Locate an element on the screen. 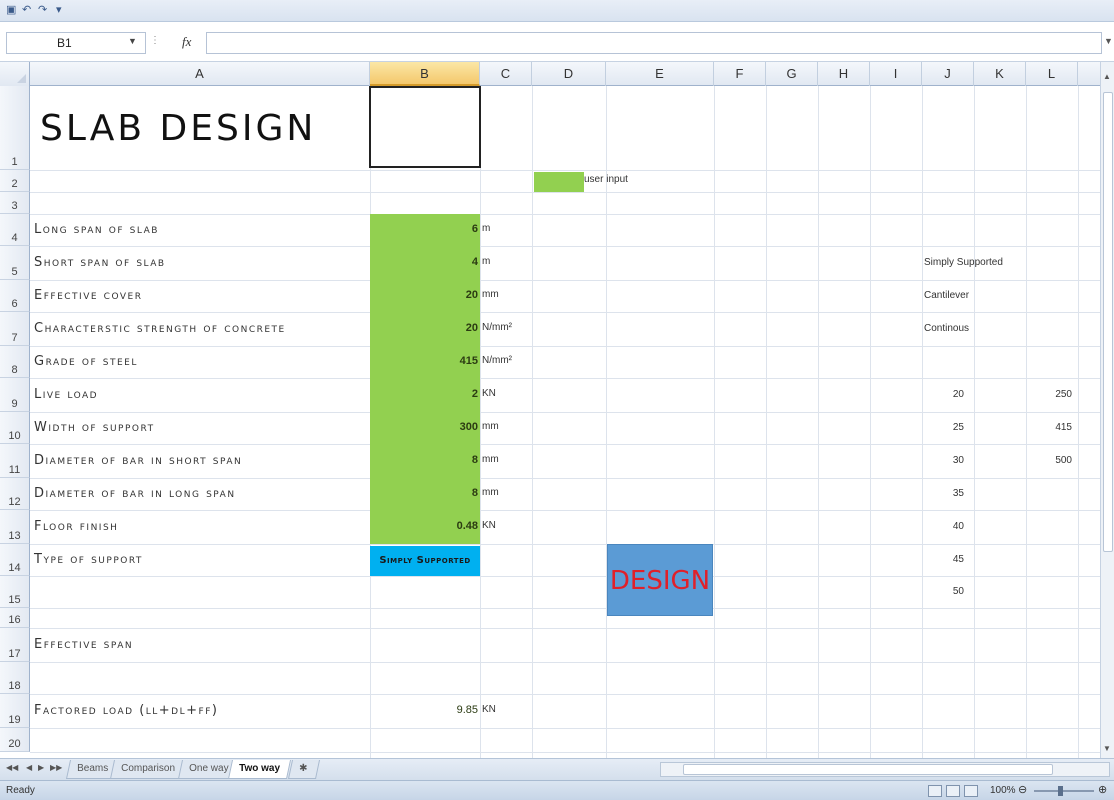  vertical-scrollbar: ▲ ▼ is located at coordinates (1107, 410).